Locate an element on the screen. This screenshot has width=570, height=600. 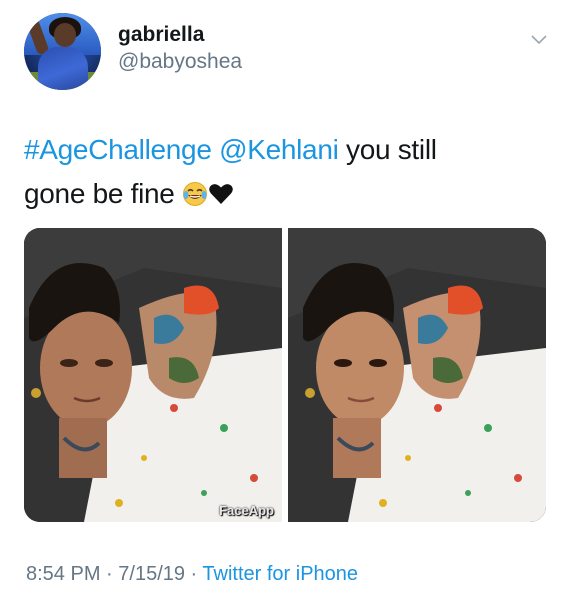
author-names: gabriella @babyoshea is located at coordinates (180, 49).